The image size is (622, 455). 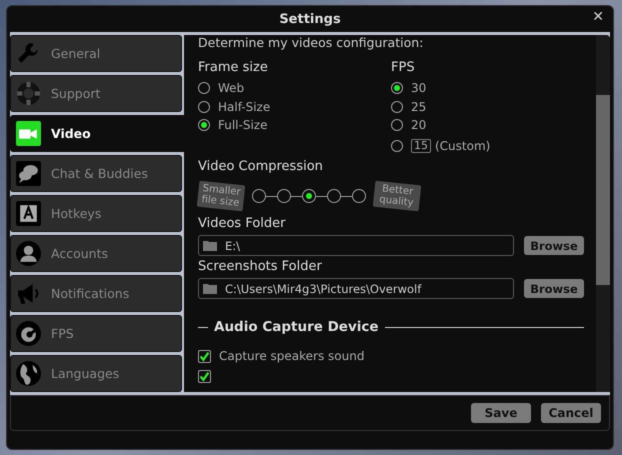 What do you see at coordinates (598, 17) in the screenshot?
I see `close-button: ✕` at bounding box center [598, 17].